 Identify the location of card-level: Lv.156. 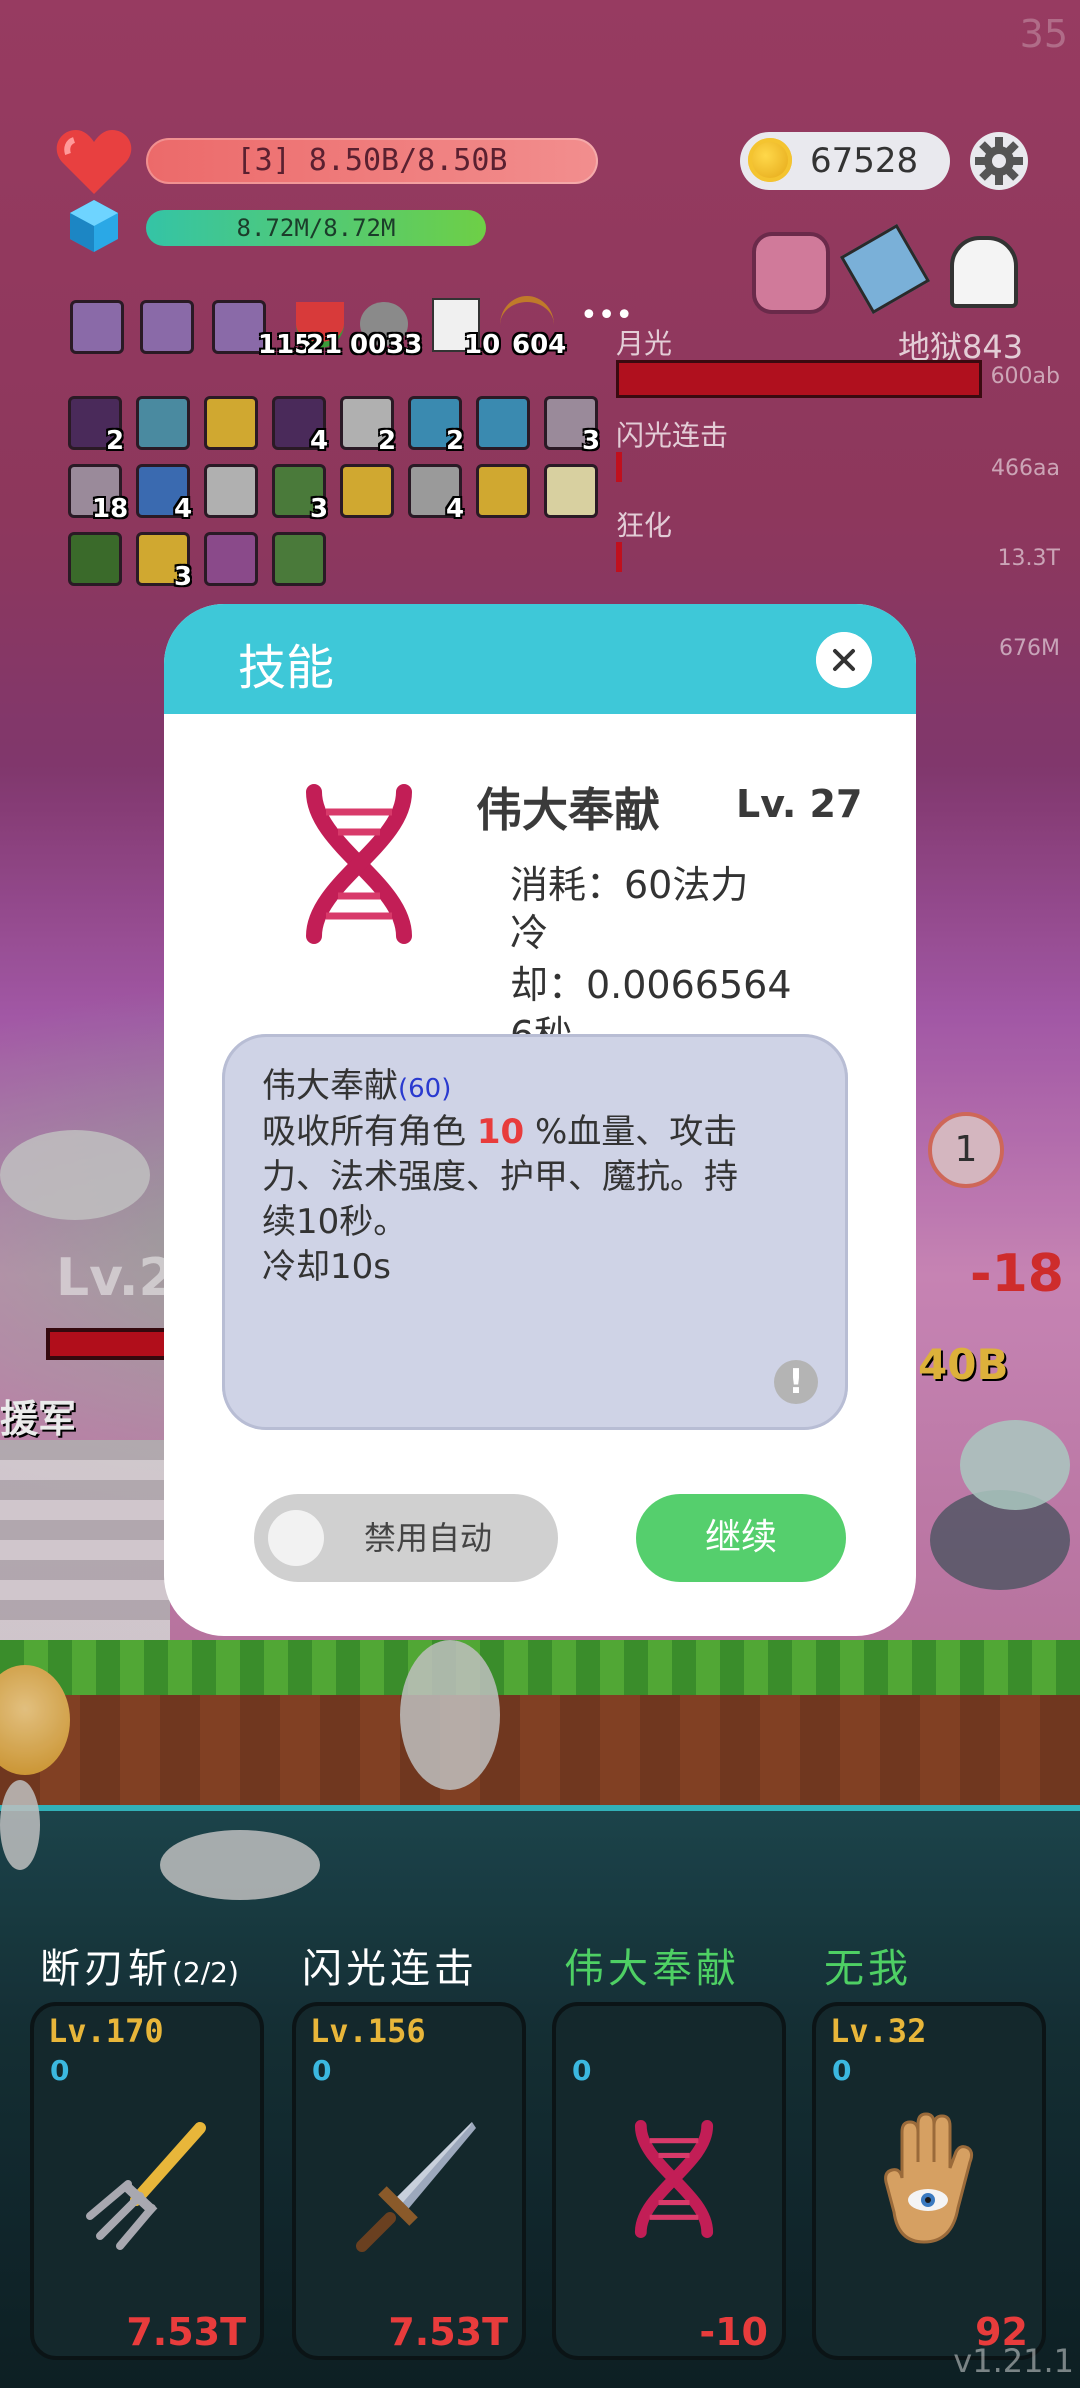
(368, 2031).